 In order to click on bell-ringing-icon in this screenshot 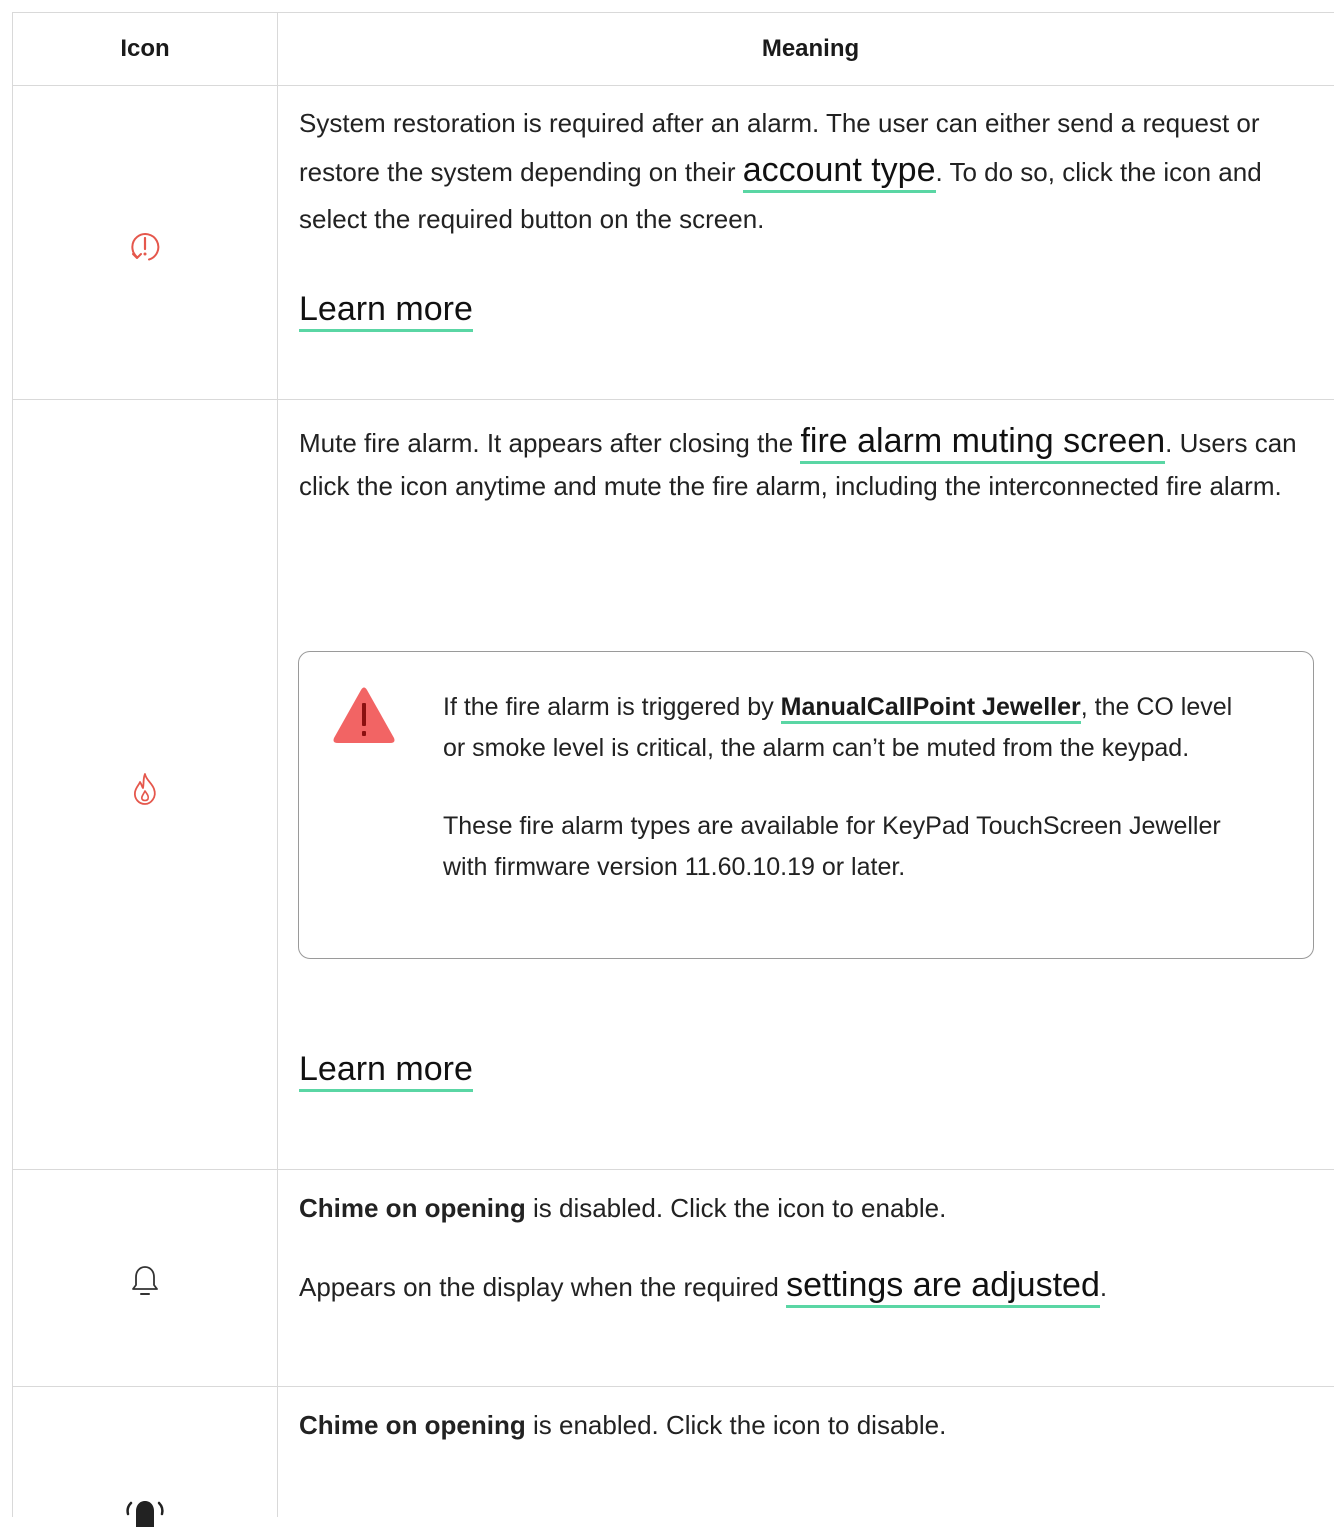, I will do `click(145, 1514)`.